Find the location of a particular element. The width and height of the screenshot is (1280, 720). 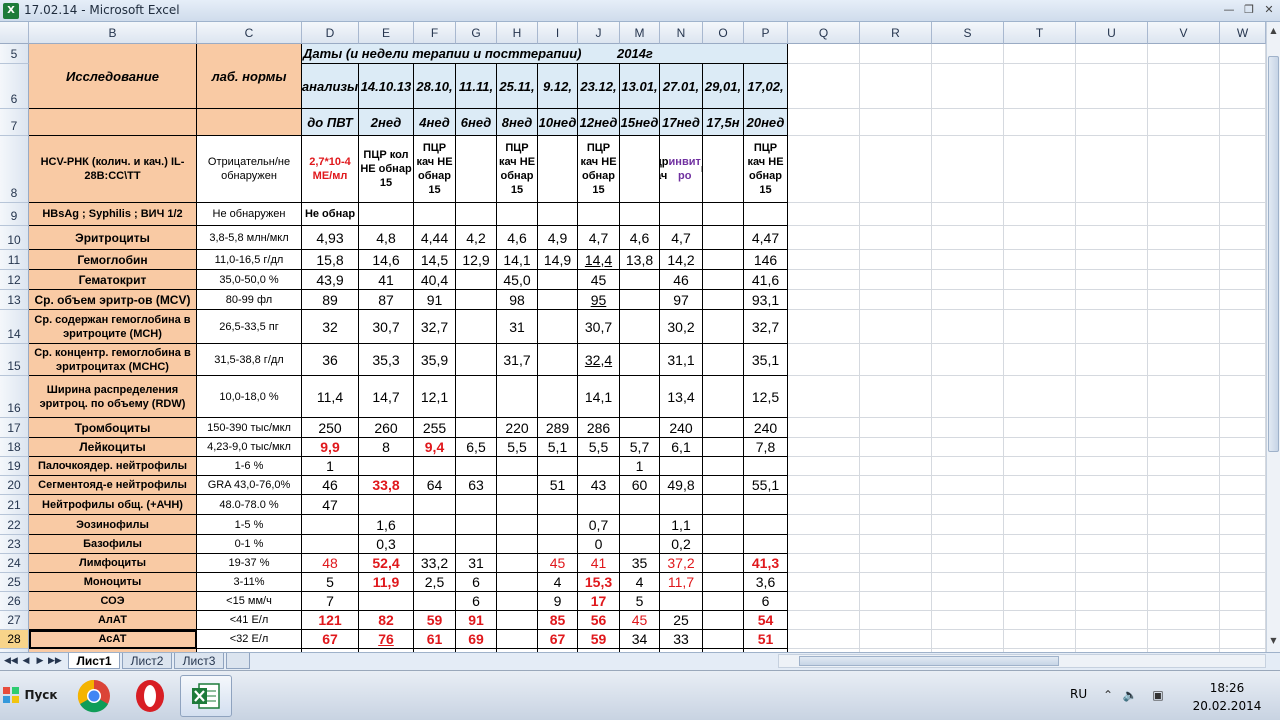

excel-app-icon: X is located at coordinates (11, 11).